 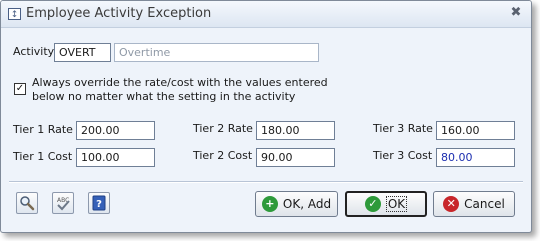 I want to click on ok-add-button: + OK, Add, so click(x=296, y=204).